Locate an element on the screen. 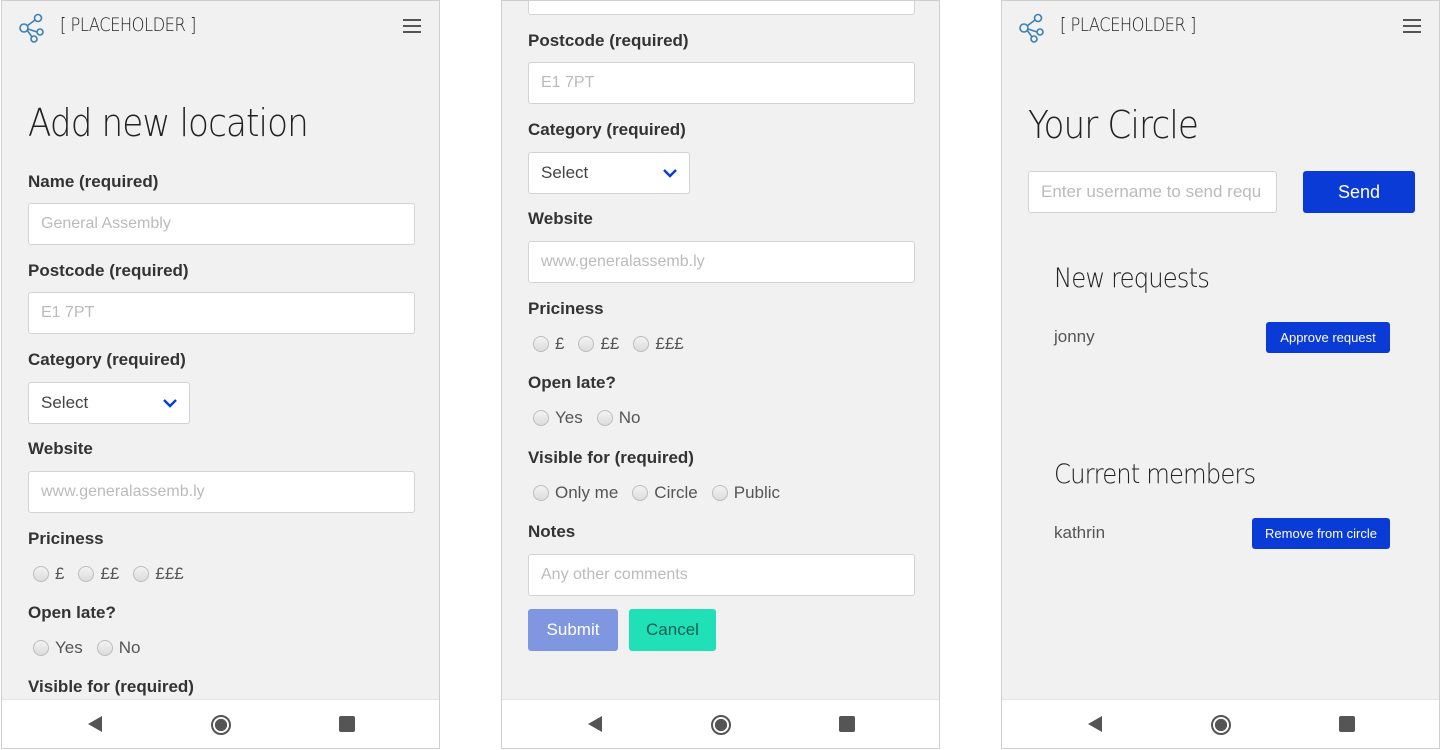  name-placeholder: General Assembly is located at coordinates (106, 223).